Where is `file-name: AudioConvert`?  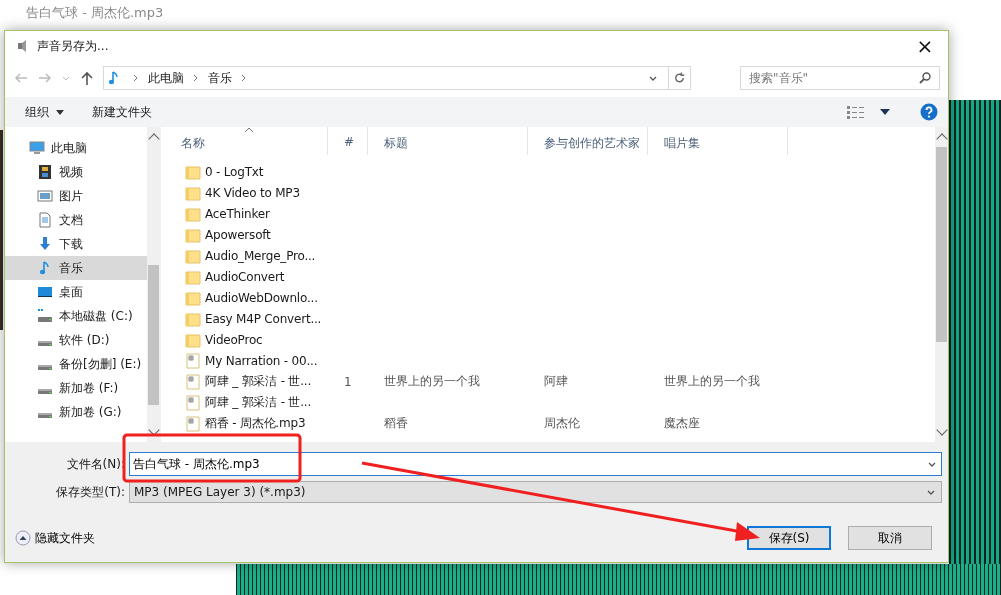
file-name: AudioConvert is located at coordinates (245, 276).